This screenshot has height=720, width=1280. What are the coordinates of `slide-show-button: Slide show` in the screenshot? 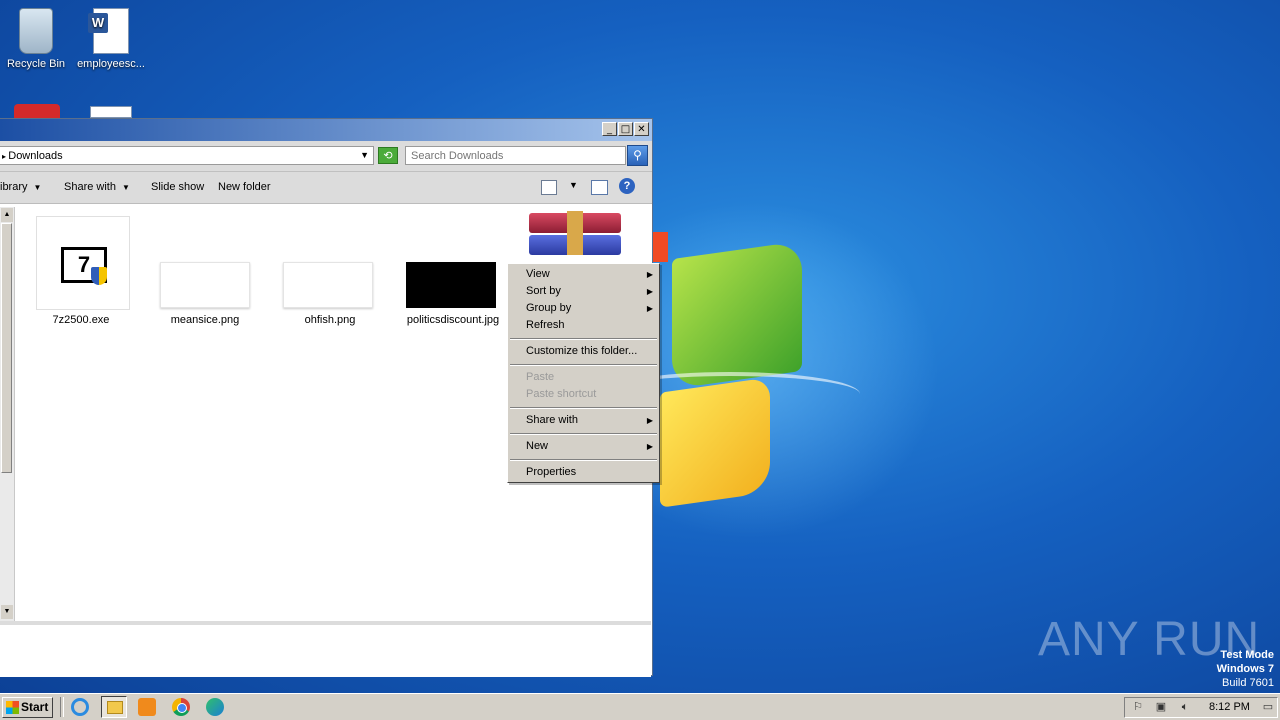 It's located at (177, 187).